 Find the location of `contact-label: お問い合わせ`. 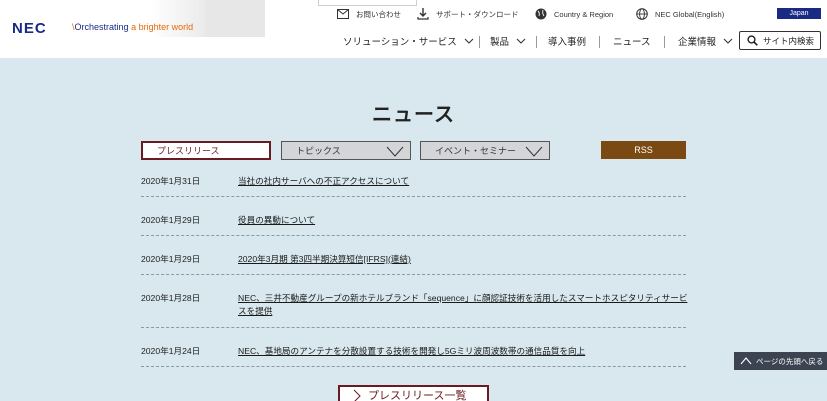

contact-label: お問い合わせ is located at coordinates (378, 14).